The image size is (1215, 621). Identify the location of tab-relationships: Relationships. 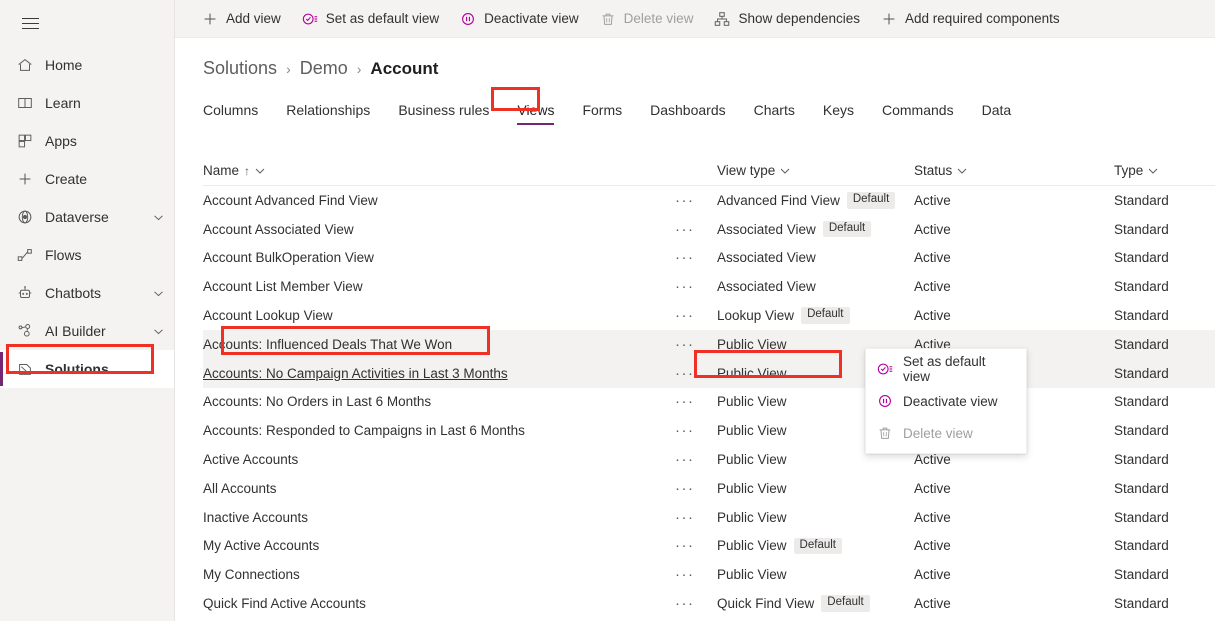
(328, 111).